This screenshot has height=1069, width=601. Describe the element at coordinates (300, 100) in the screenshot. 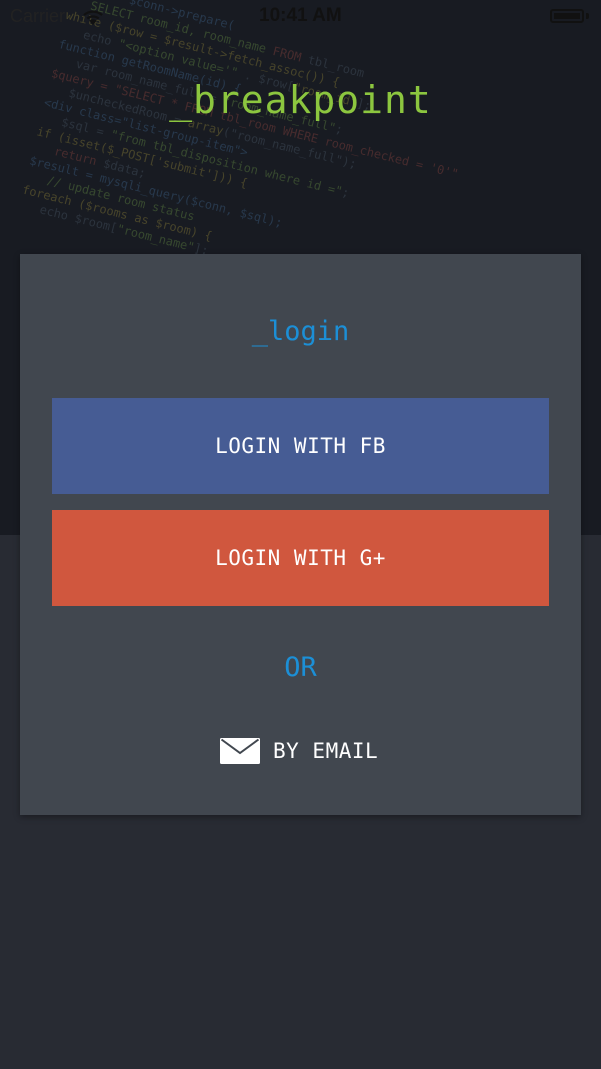

I see `app-title: _breakpoint` at that location.